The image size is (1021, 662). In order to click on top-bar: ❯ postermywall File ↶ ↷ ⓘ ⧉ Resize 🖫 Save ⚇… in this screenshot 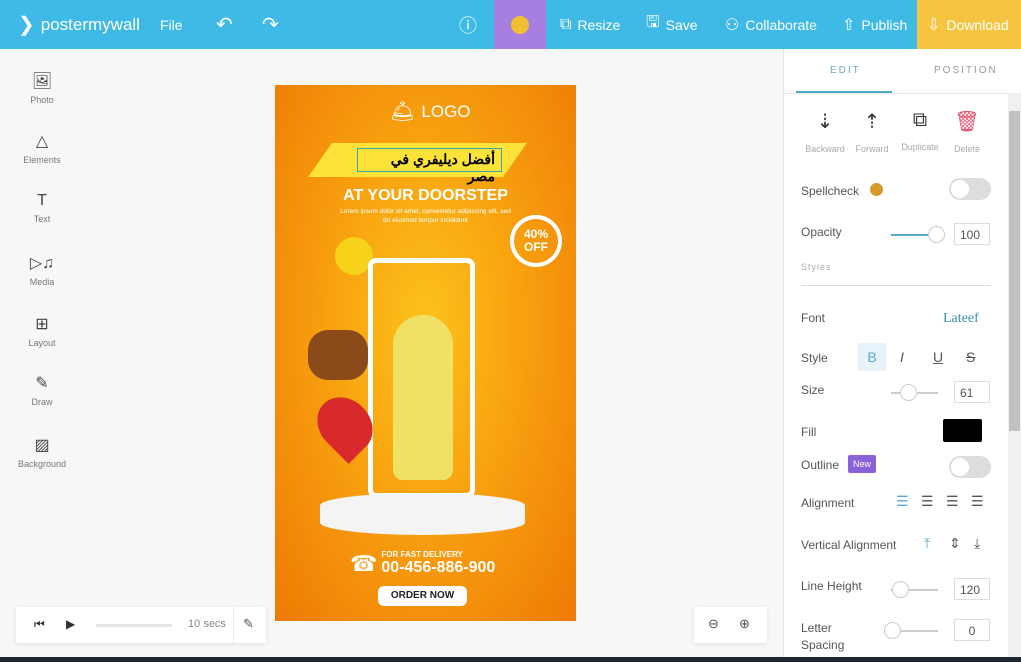, I will do `click(510, 24)`.